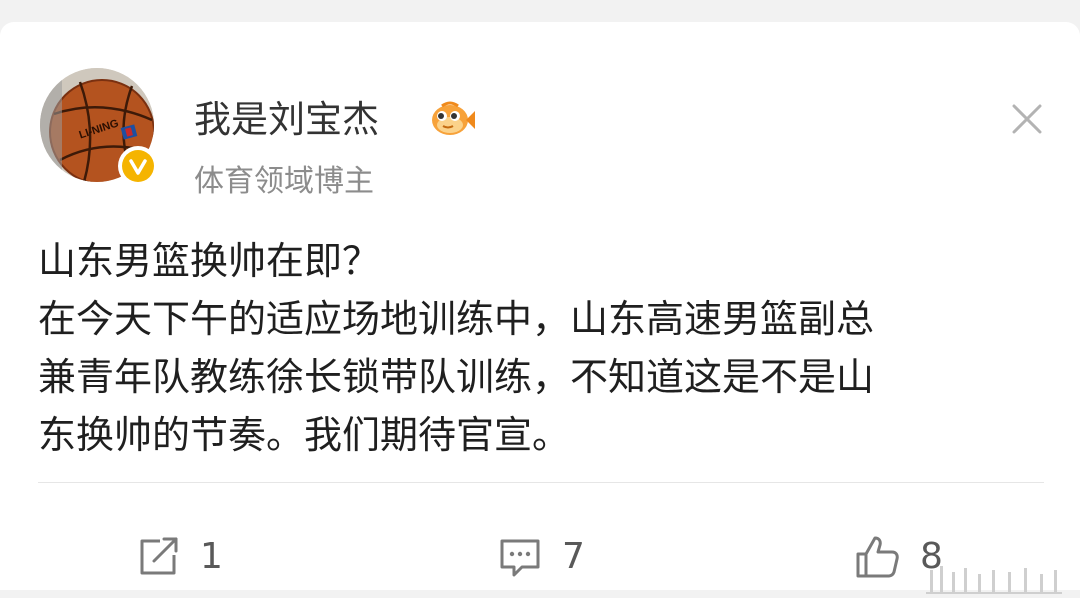  What do you see at coordinates (304, 435) in the screenshot?
I see `post-body-line: 东换帅的节奏。我们期待官宣。` at bounding box center [304, 435].